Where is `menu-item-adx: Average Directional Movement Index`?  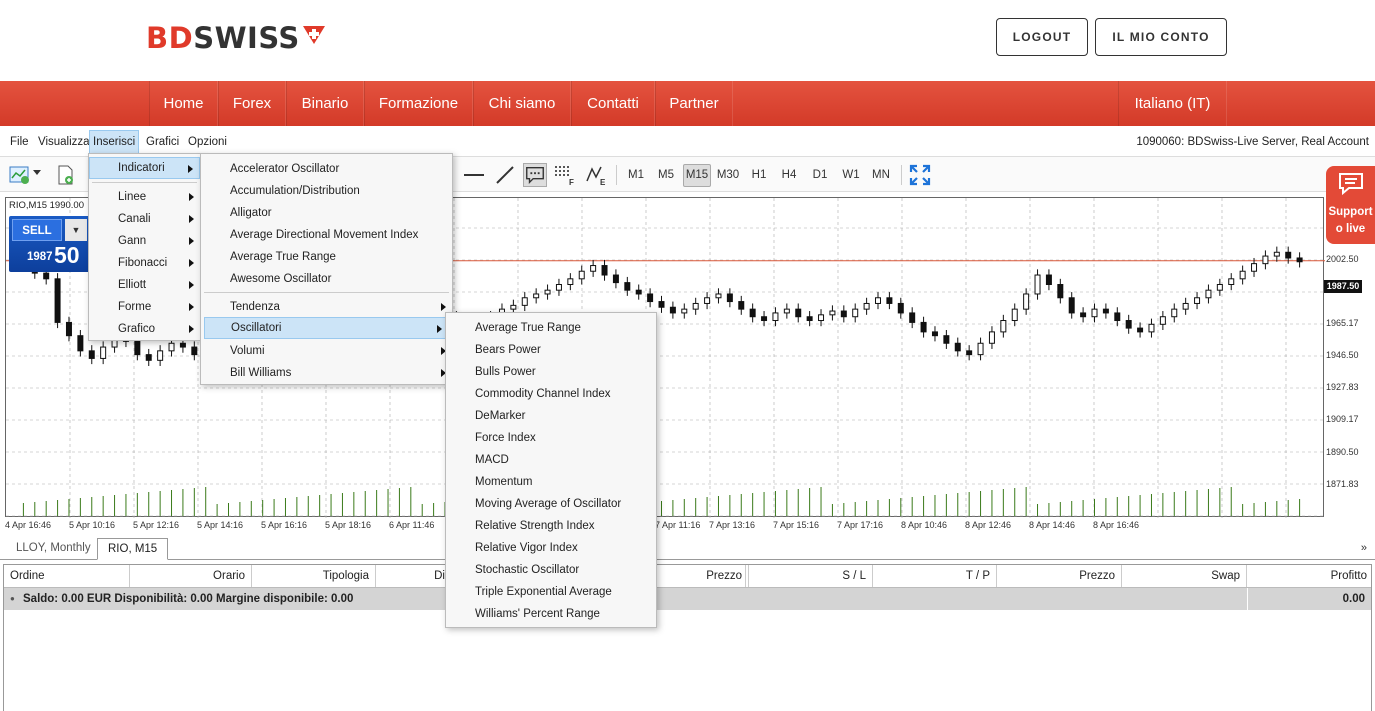 menu-item-adx: Average Directional Movement Index is located at coordinates (326, 235).